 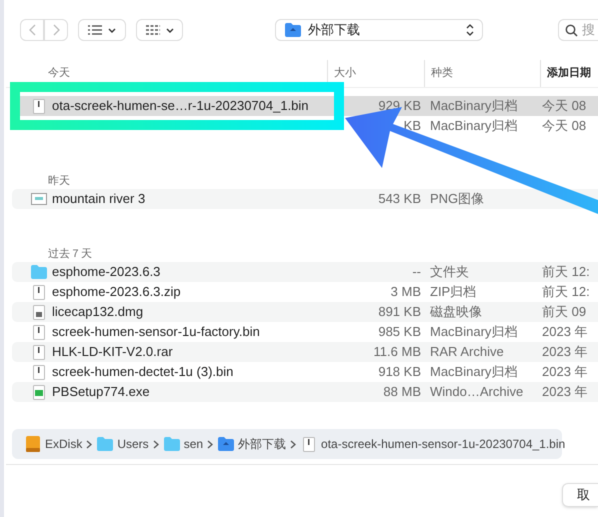 What do you see at coordinates (32, 30) in the screenshot?
I see `chevron-left-icon` at bounding box center [32, 30].